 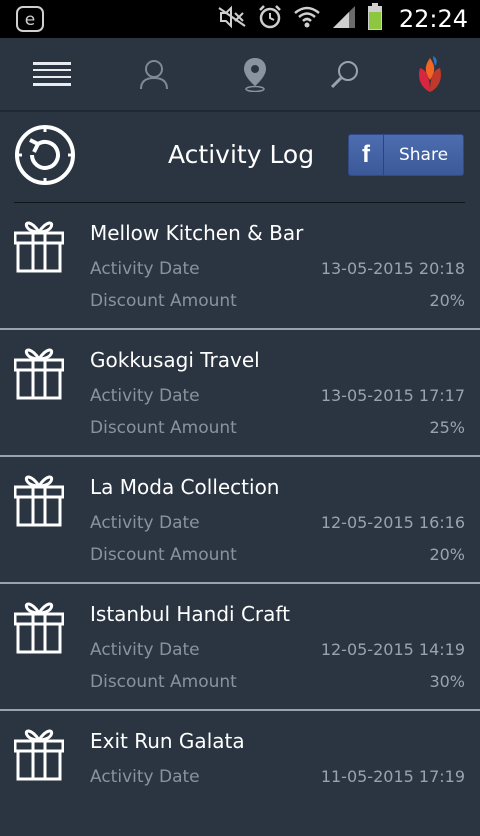 What do you see at coordinates (392, 649) in the screenshot?
I see `activity-date: 12-05-2015 14:19` at bounding box center [392, 649].